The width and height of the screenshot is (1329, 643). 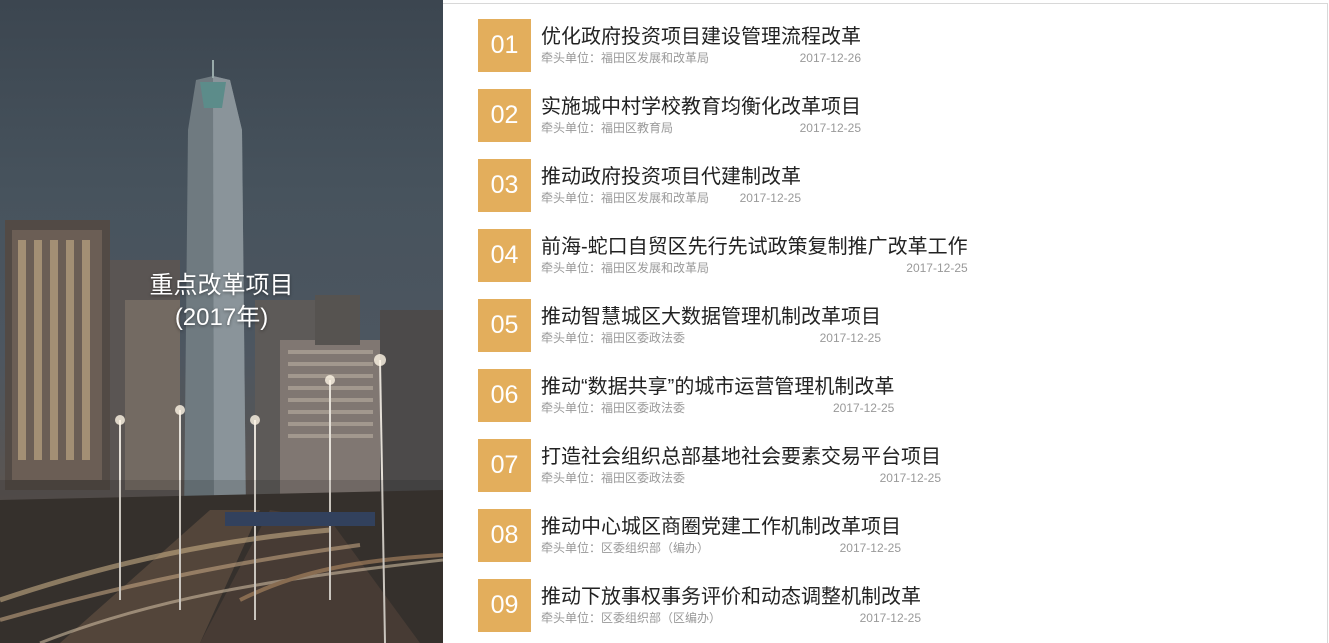 What do you see at coordinates (830, 58) in the screenshot?
I see `item-date: 2017-12-26` at bounding box center [830, 58].